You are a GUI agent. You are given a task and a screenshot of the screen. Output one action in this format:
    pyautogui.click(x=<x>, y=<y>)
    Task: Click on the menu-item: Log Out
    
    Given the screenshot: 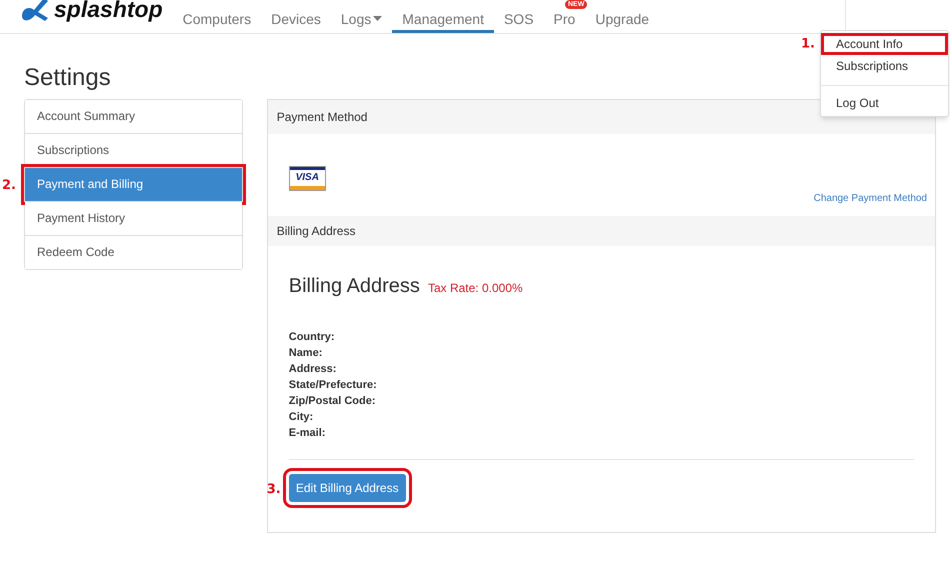 What is the action you would take?
    pyautogui.click(x=884, y=103)
    